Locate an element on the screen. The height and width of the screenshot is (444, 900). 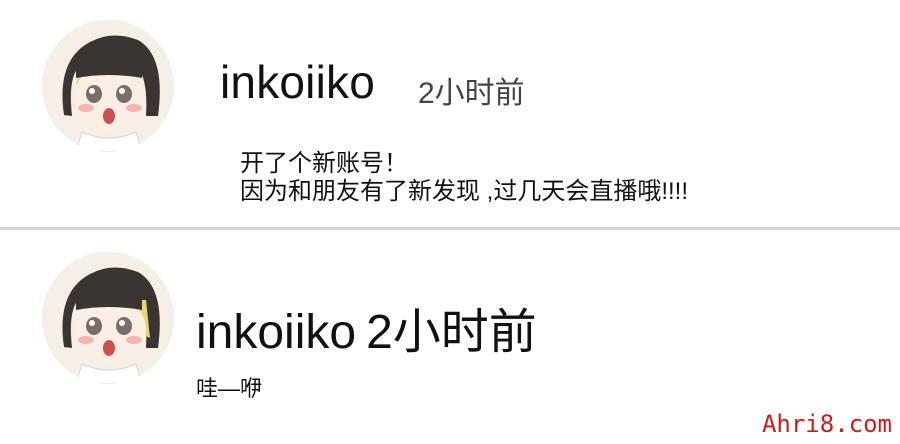
watermark: Ahri8.com is located at coordinates (826, 424).